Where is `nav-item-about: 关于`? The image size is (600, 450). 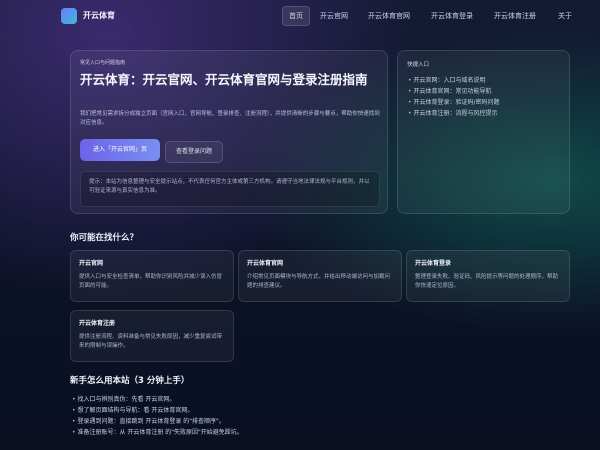
nav-item-about: 关于 is located at coordinates (565, 16).